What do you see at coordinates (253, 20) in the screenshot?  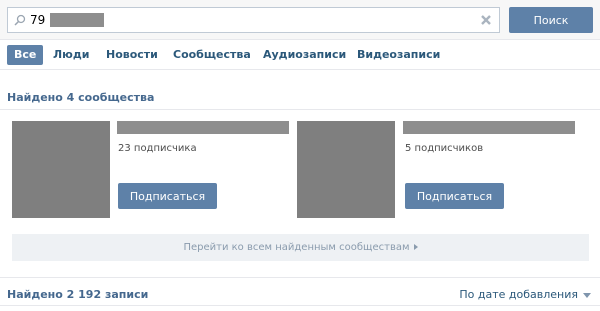 I see `search-field` at bounding box center [253, 20].